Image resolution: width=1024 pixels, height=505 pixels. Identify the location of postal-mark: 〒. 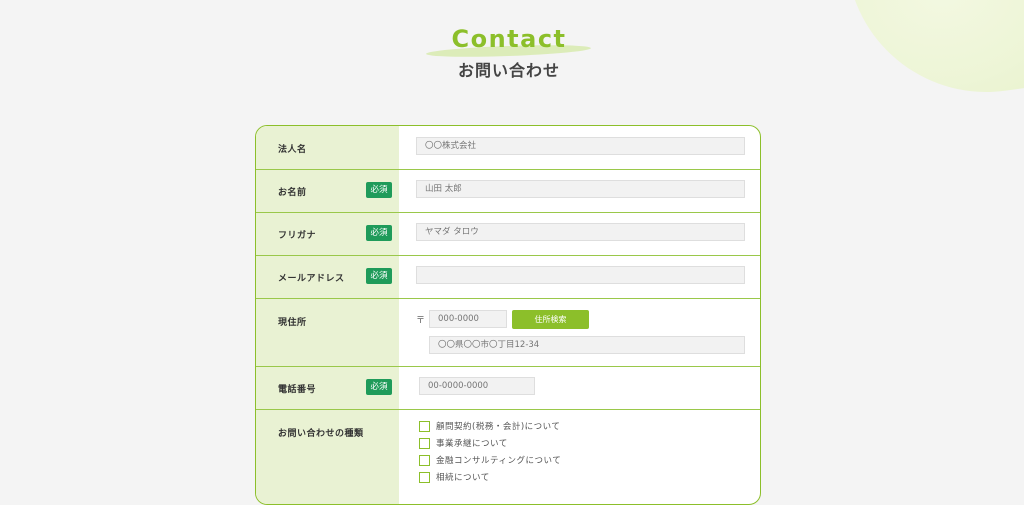
(421, 321).